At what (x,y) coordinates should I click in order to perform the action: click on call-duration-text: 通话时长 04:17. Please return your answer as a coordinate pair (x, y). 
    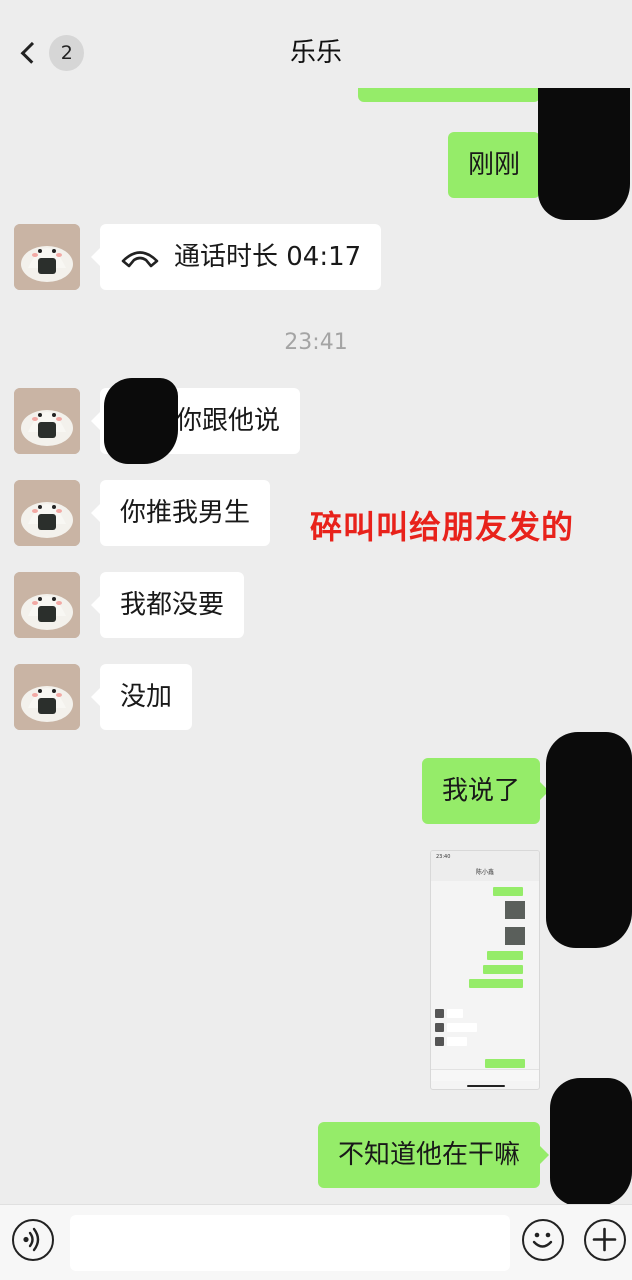
    Looking at the image, I should click on (268, 257).